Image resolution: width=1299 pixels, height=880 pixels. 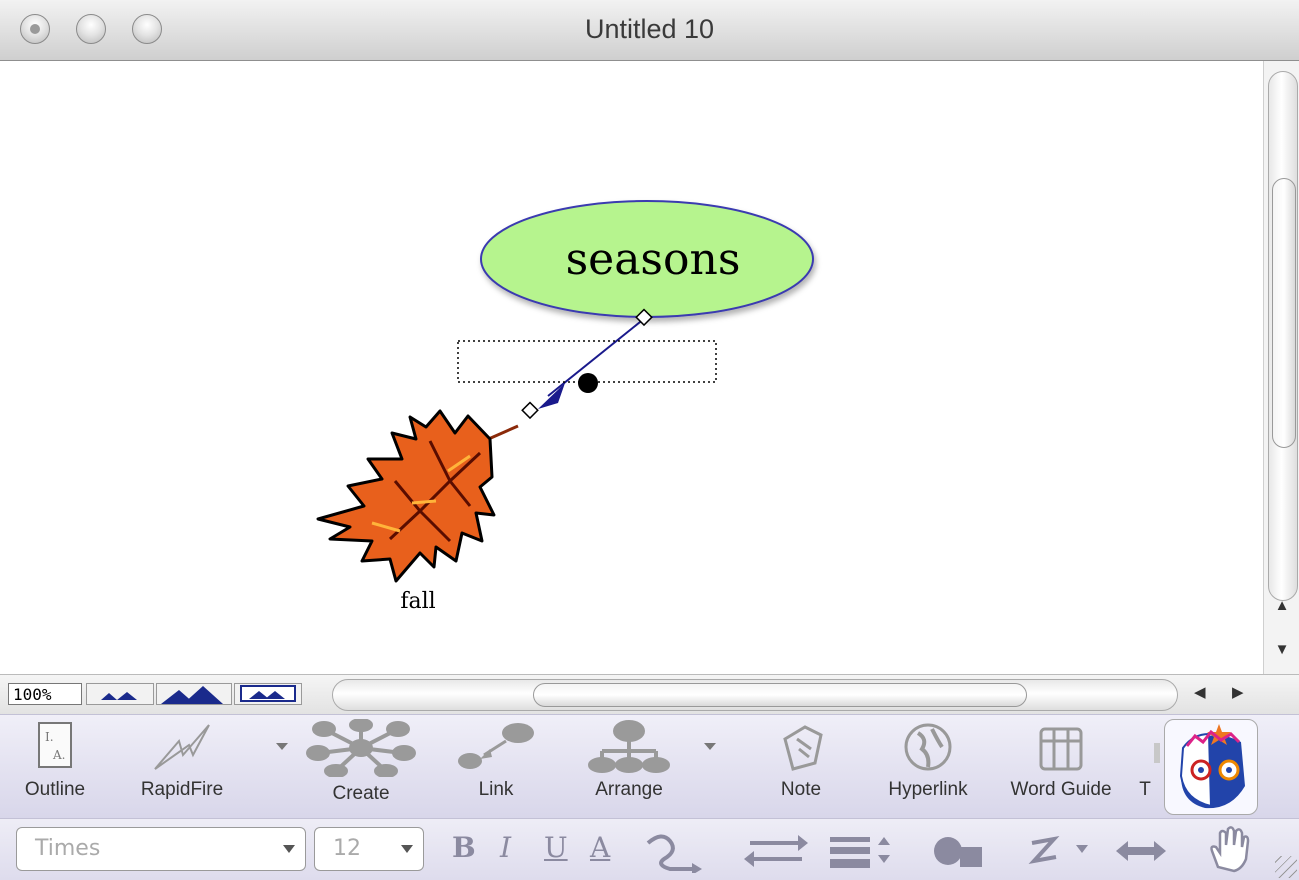 What do you see at coordinates (361, 748) in the screenshot?
I see `create-icon` at bounding box center [361, 748].